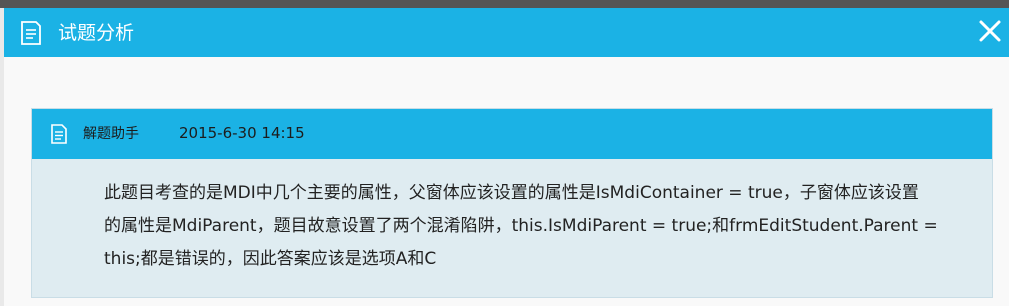 The height and width of the screenshot is (306, 1009). What do you see at coordinates (96, 33) in the screenshot?
I see `dialog-title: 试题分析` at bounding box center [96, 33].